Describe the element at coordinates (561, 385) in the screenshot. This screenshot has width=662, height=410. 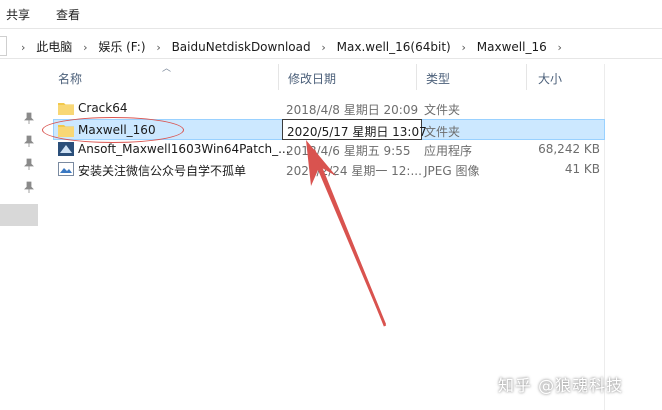
I see `watermark: 知乎 @狼魂科技` at that location.